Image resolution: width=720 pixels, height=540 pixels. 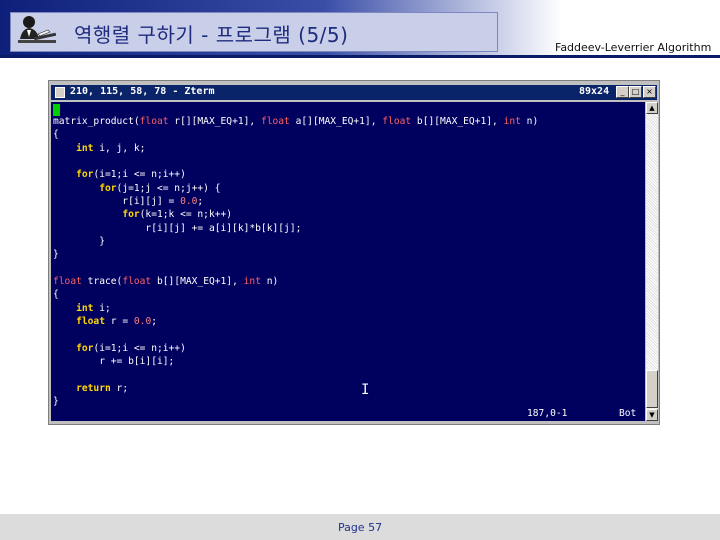 I want to click on ibeam-cursor-icon: I, so click(x=365, y=390).